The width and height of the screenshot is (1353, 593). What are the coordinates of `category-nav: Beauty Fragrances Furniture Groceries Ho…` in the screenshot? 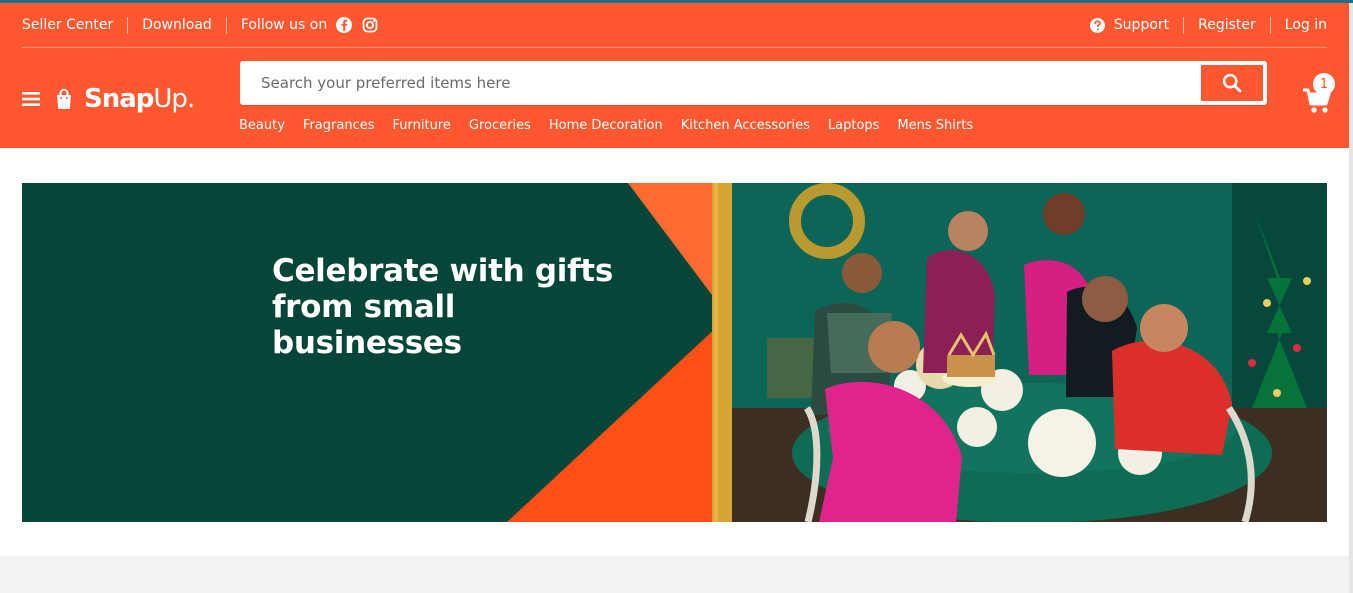 It's located at (615, 125).